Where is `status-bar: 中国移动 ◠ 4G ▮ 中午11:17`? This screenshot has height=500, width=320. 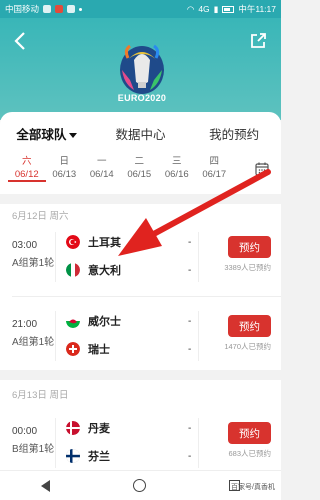
status-bar: 中国移动 ◠ 4G ▮ 中午11:17 is located at coordinates (140, 9).